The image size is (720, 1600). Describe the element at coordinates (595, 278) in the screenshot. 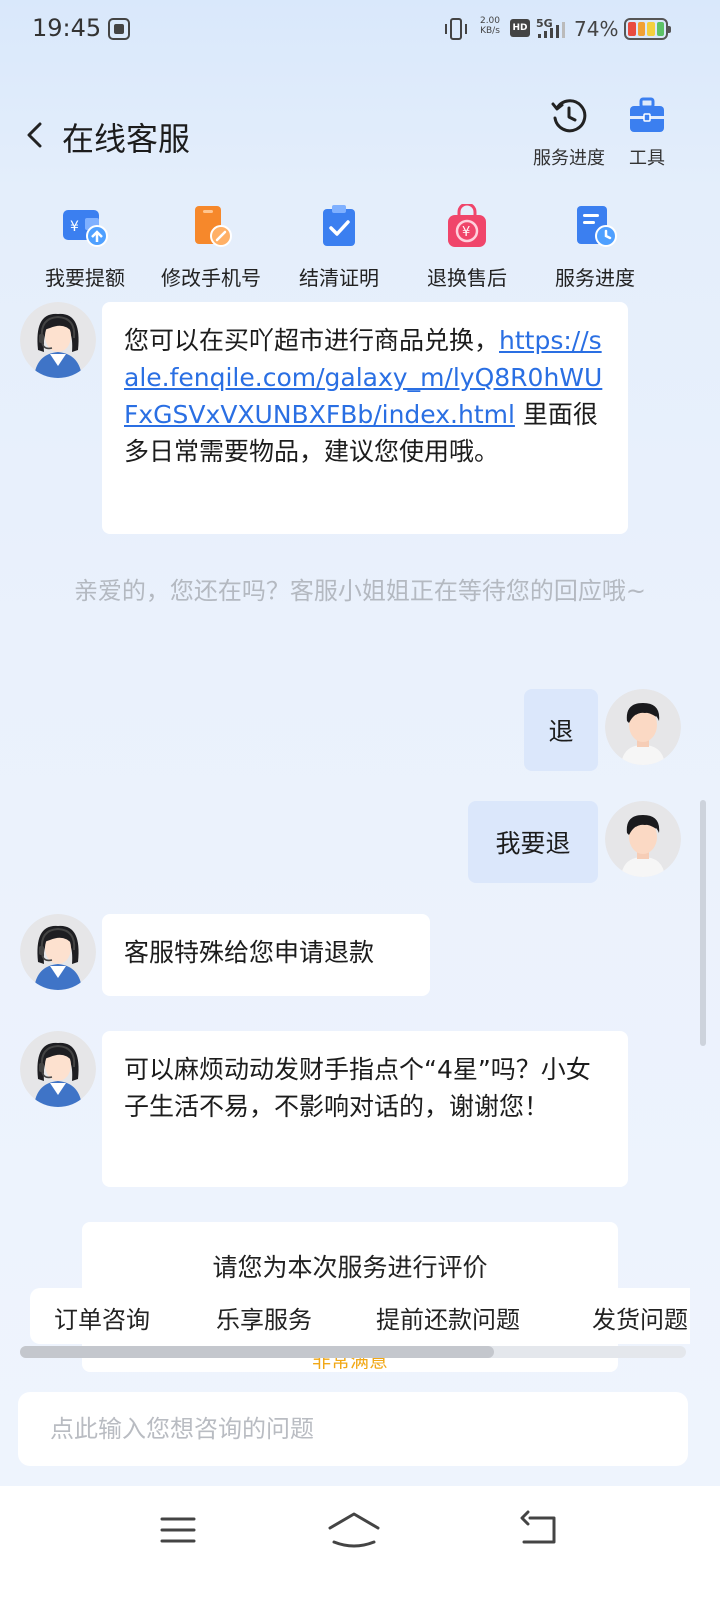

I see `quick-menu-label: 服务进度` at that location.